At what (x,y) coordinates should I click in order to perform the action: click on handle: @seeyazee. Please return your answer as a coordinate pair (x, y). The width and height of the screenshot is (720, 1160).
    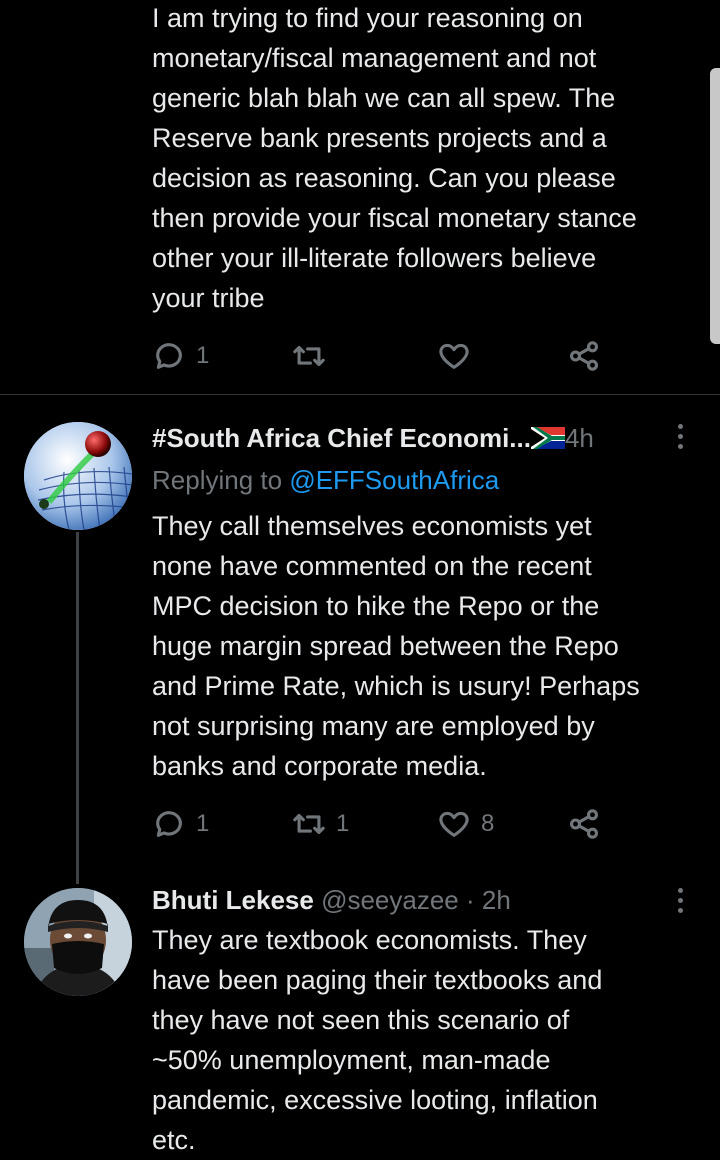
    Looking at the image, I should click on (390, 900).